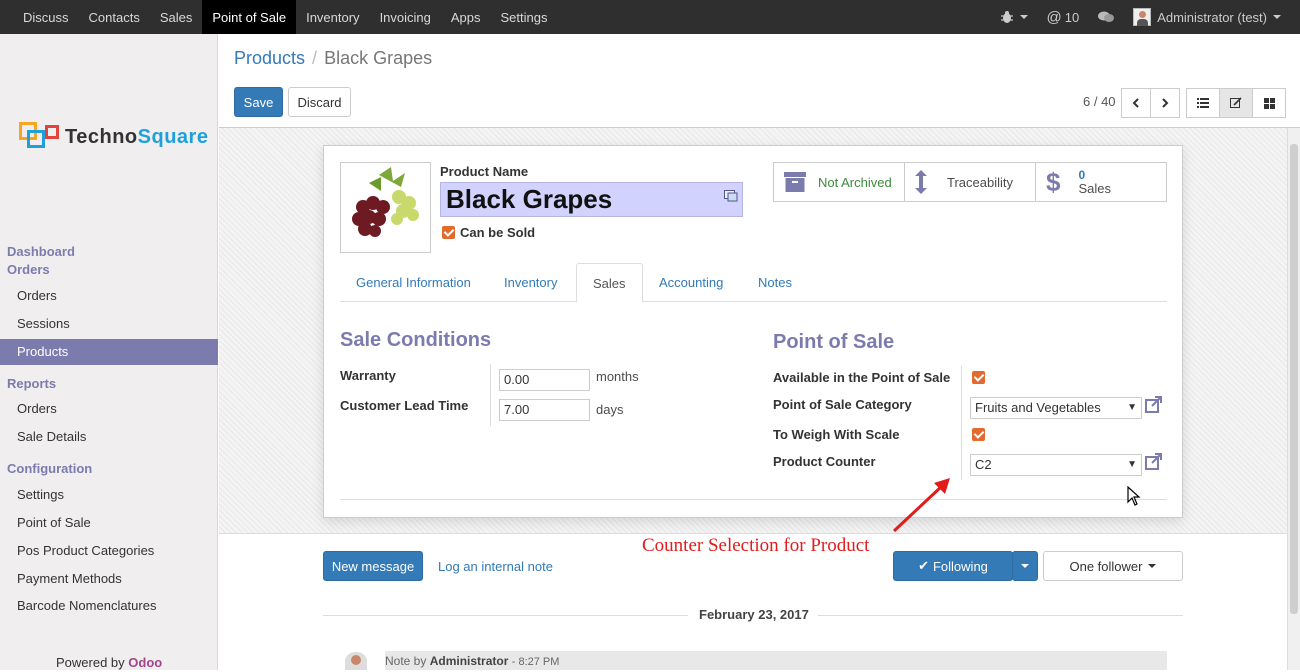 The image size is (1300, 672). Describe the element at coordinates (416, 340) in the screenshot. I see `sale-conditions-title: Sale Conditions` at that location.